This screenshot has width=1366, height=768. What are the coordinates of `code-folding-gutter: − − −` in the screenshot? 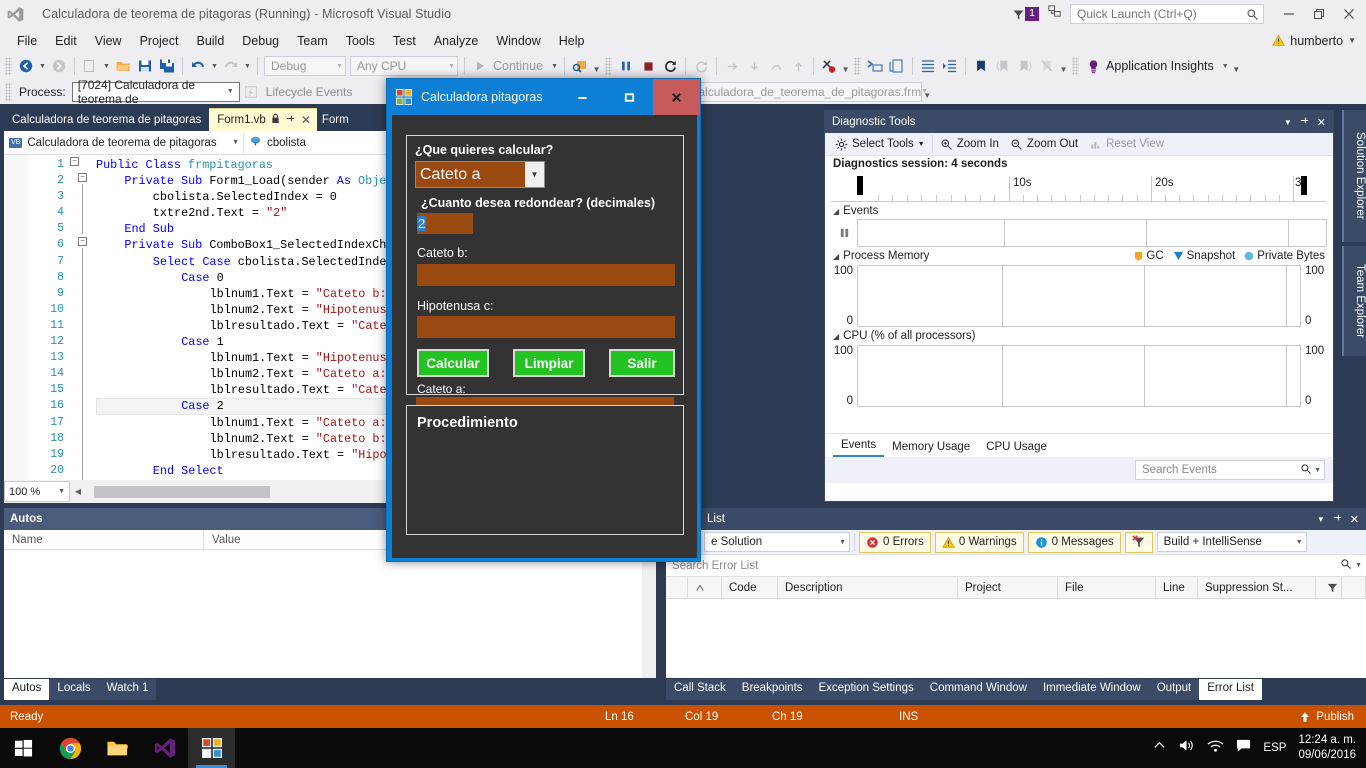 It's located at (83, 317).